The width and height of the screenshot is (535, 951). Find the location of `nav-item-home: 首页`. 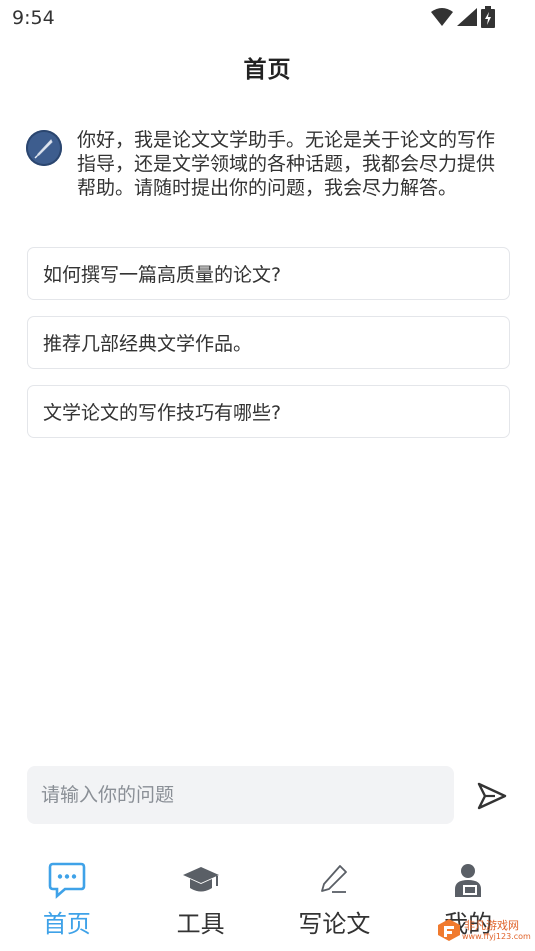

nav-item-home: 首页 is located at coordinates (67, 901).